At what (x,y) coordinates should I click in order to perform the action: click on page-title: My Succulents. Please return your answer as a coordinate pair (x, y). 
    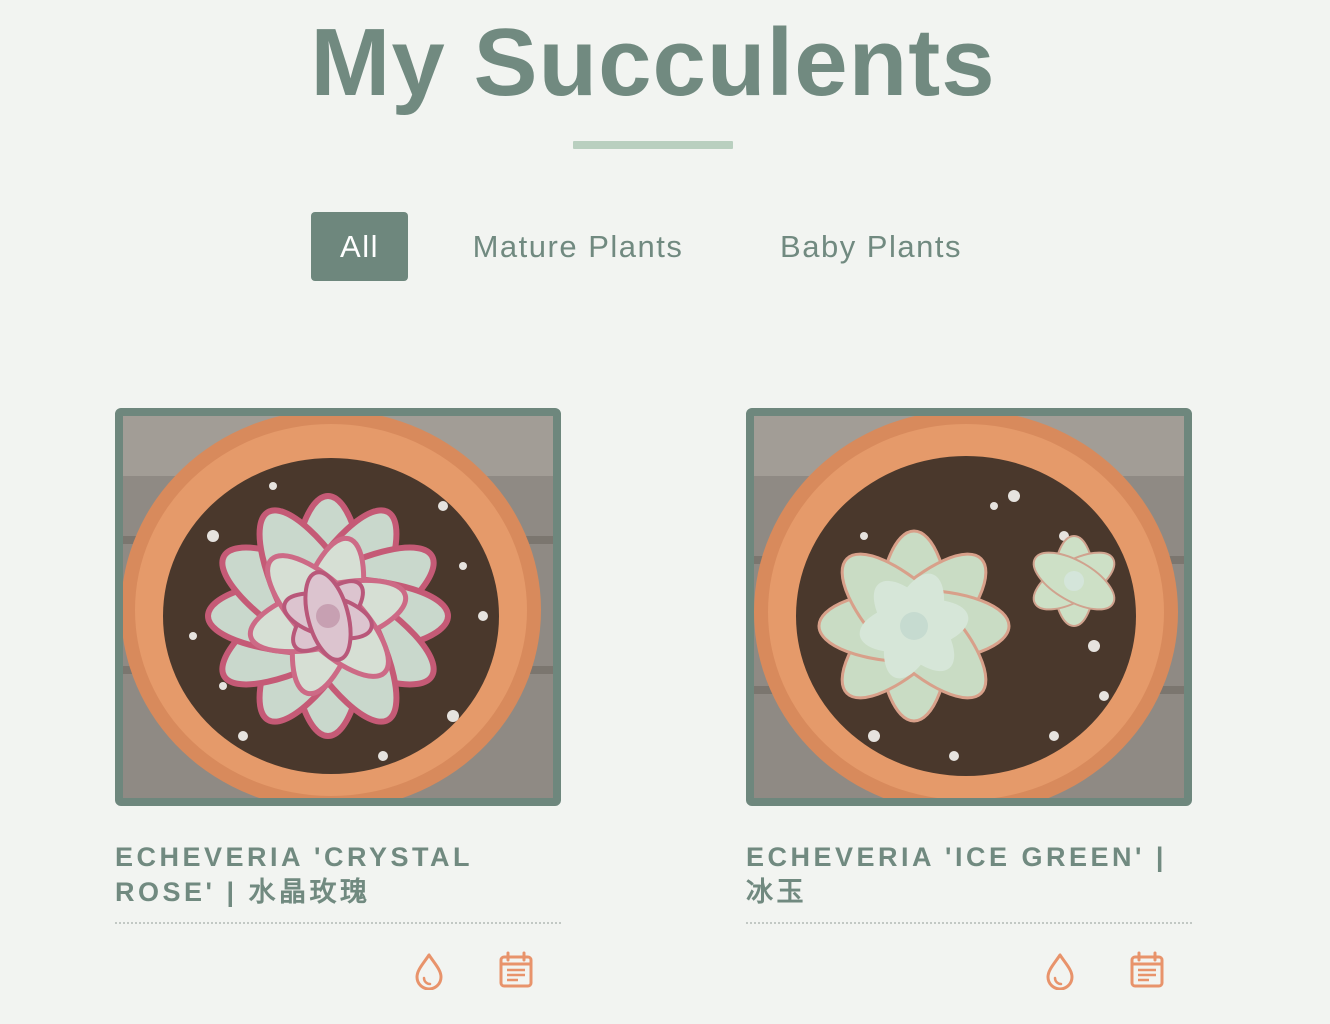
    Looking at the image, I should click on (653, 62).